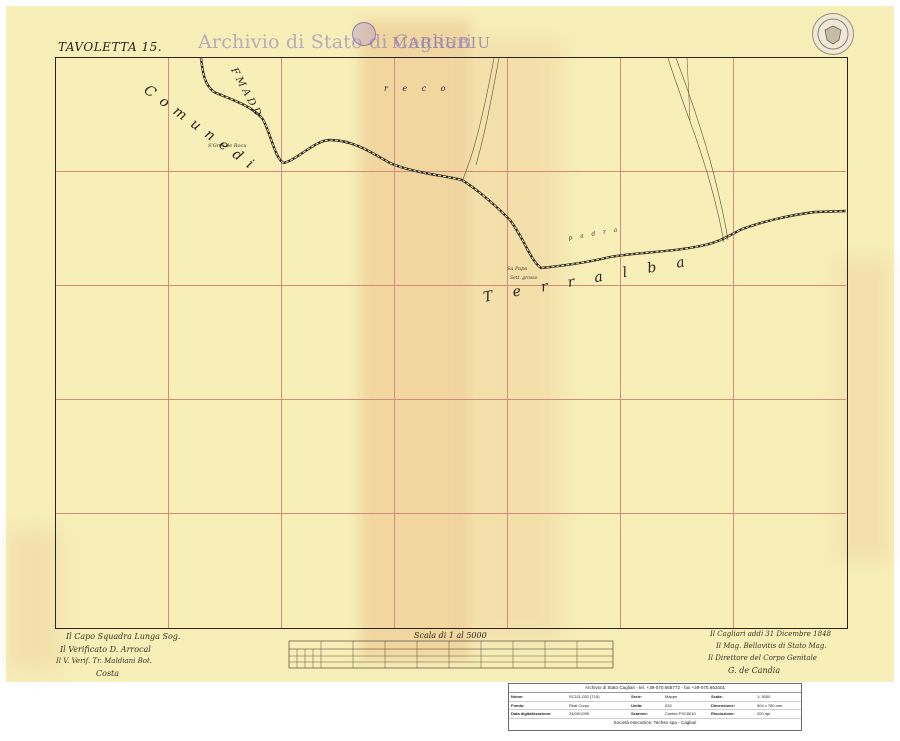  Describe the element at coordinates (584, 696) in the screenshot. I see `info-value: RC111-032 (T15)` at that location.